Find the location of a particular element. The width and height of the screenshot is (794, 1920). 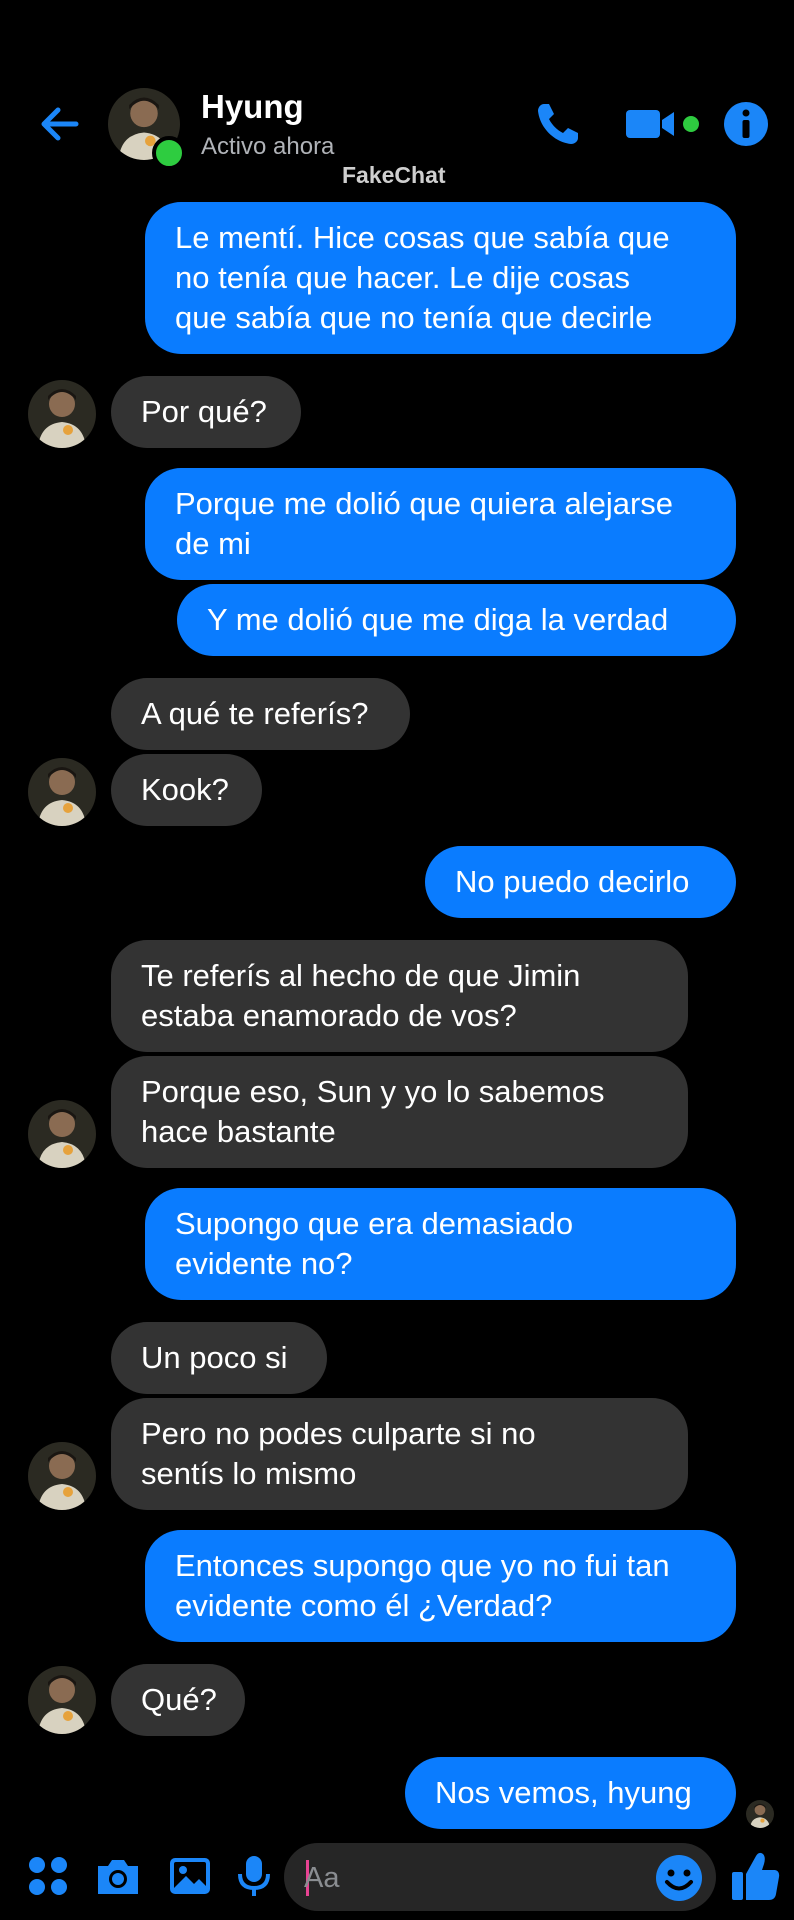

contact-status: Activo ahora is located at coordinates (268, 146).